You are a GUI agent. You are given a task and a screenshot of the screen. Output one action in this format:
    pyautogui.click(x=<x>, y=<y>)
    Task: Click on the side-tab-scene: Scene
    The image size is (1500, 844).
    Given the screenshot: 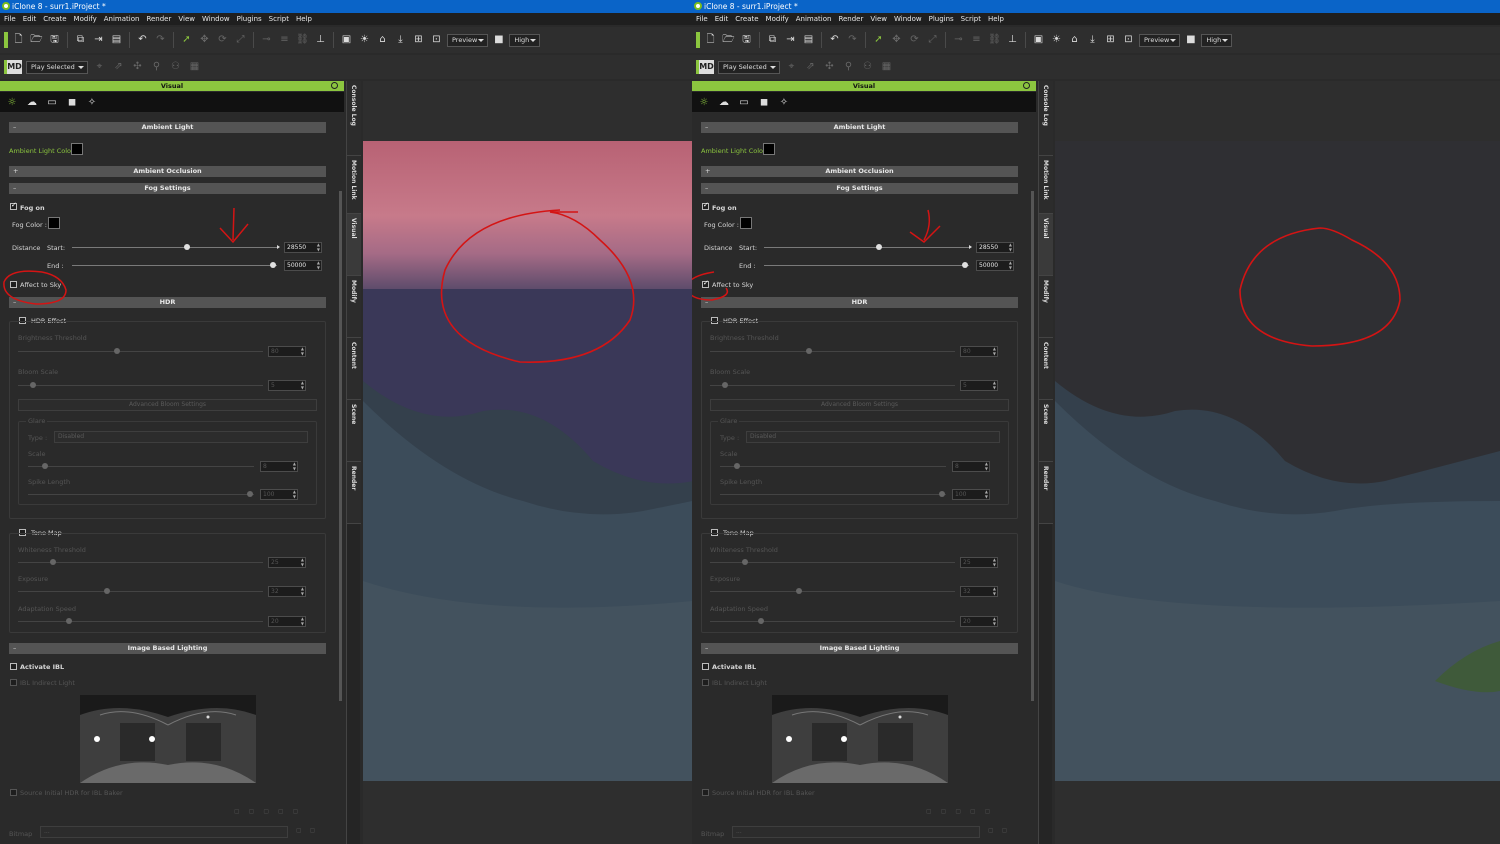 What is the action you would take?
    pyautogui.click(x=1046, y=431)
    